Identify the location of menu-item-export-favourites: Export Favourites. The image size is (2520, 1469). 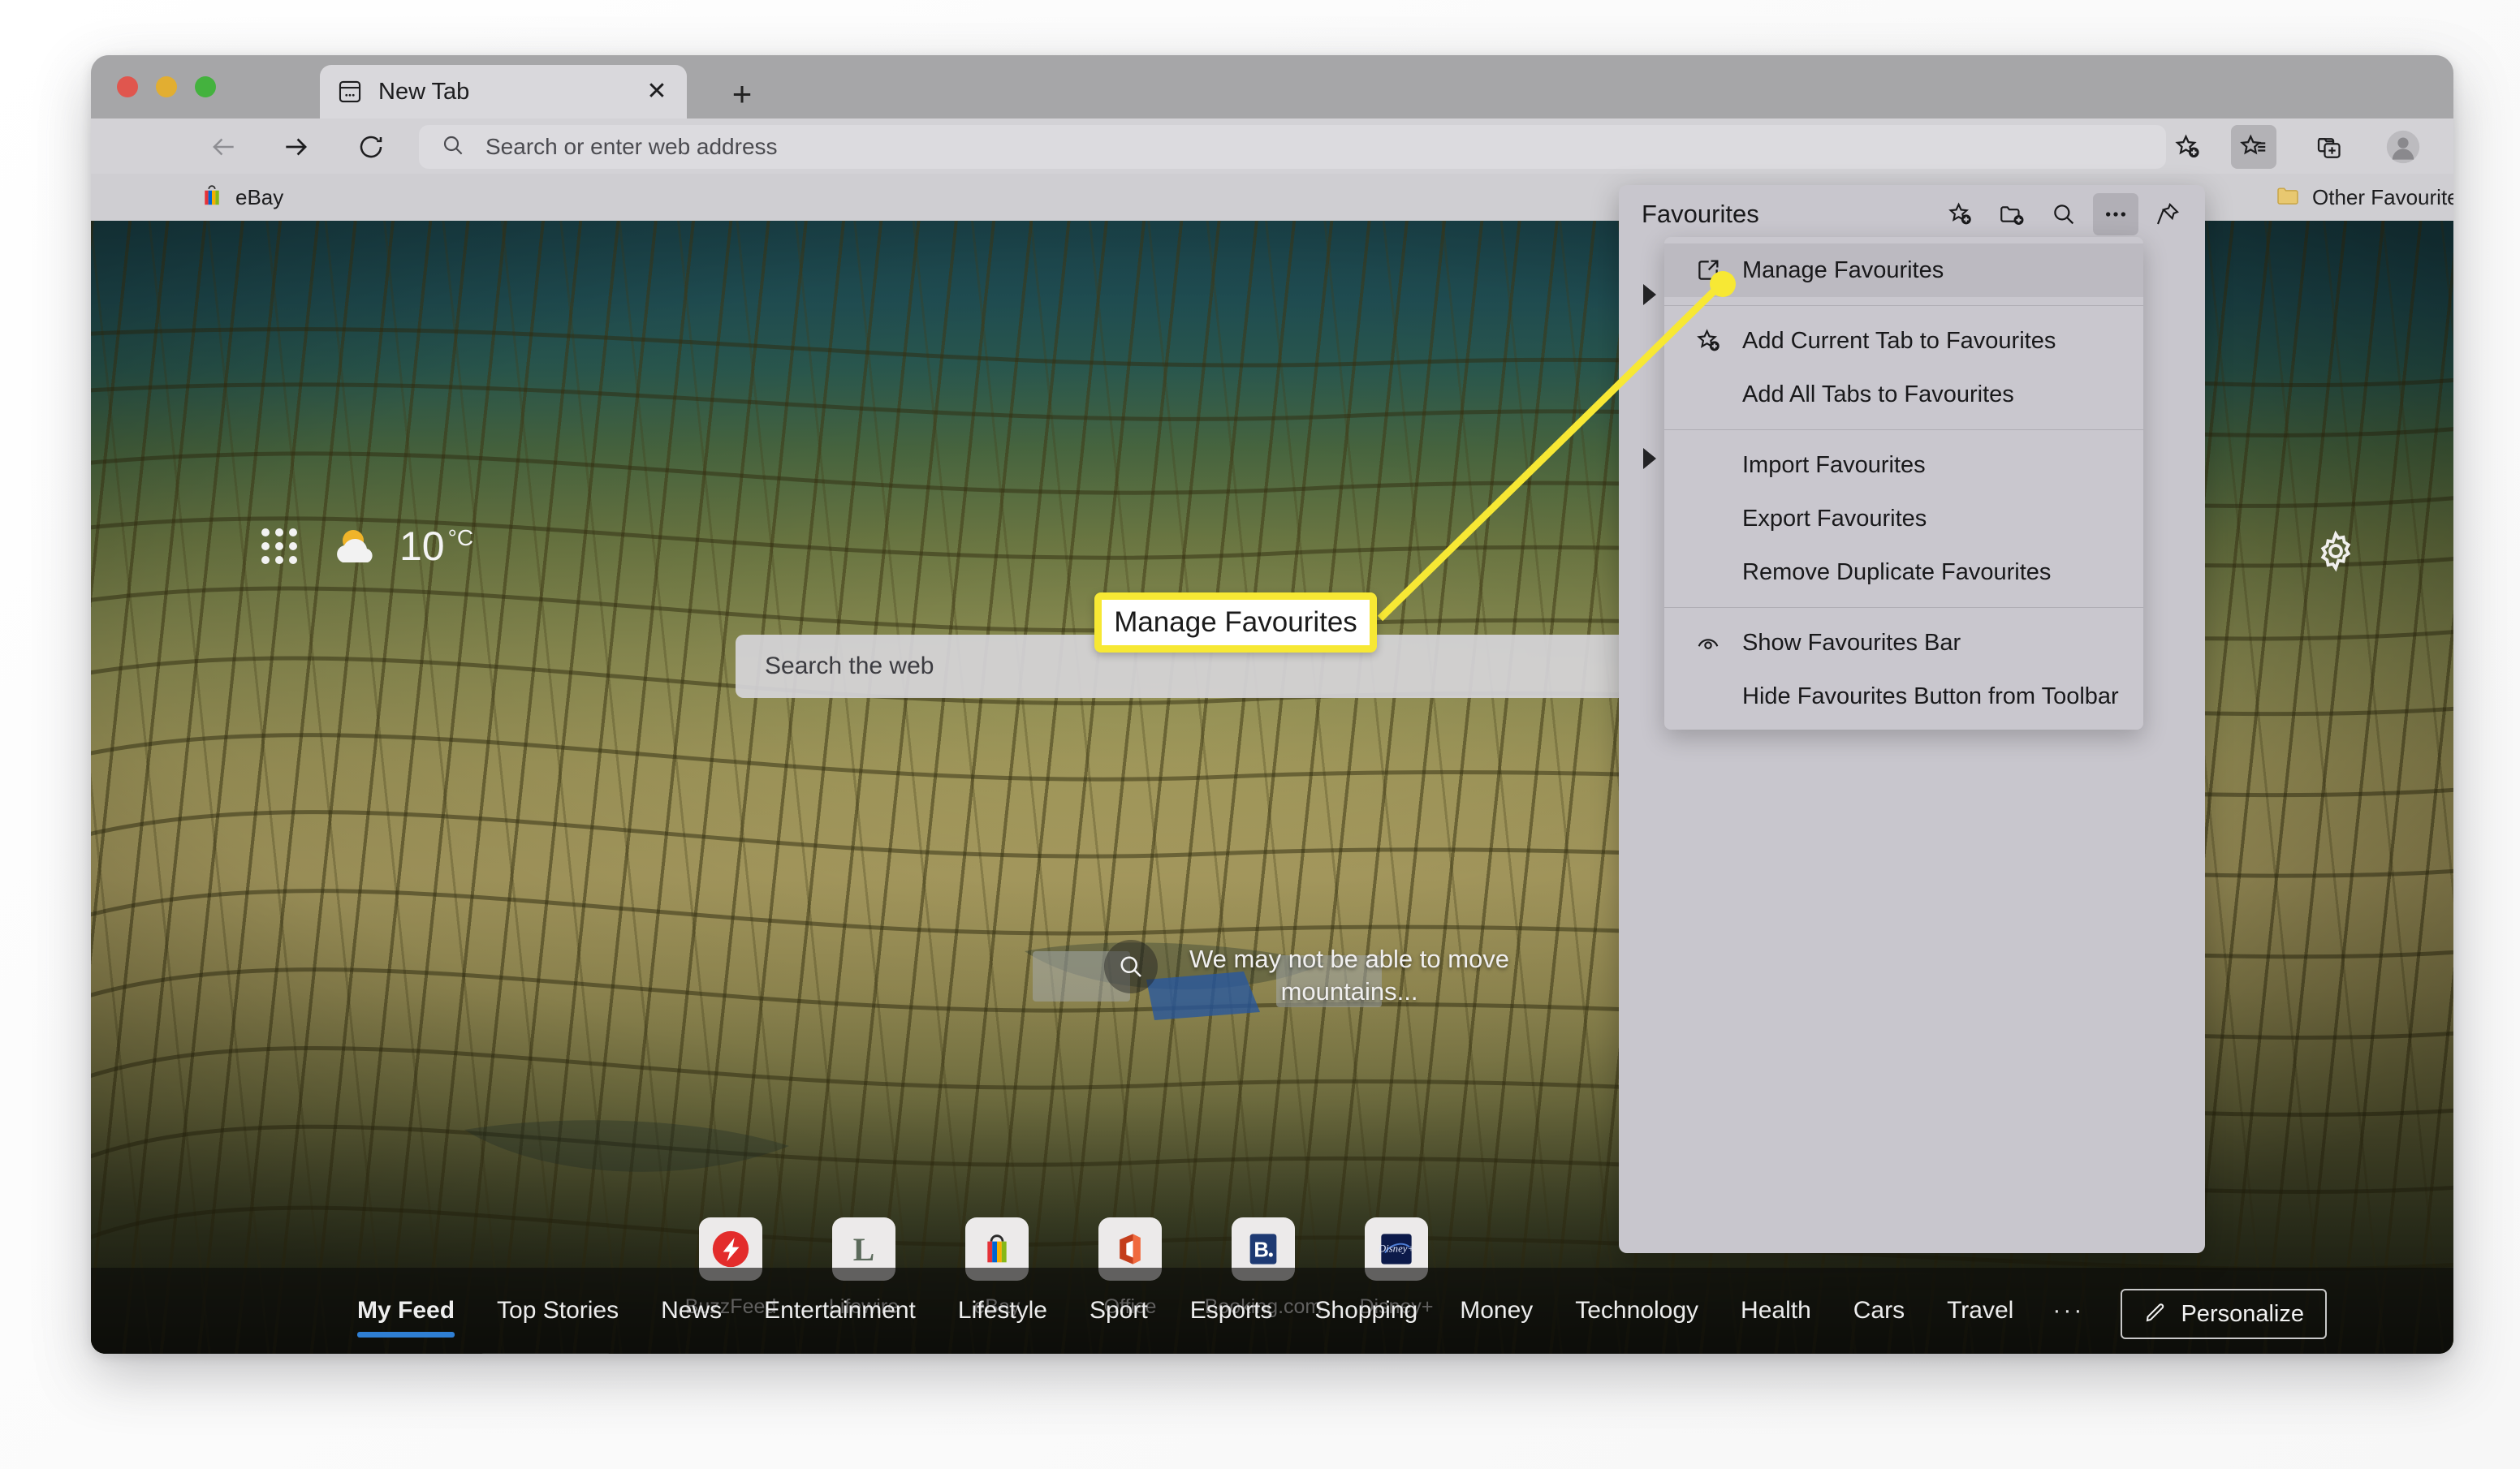
(1903, 518).